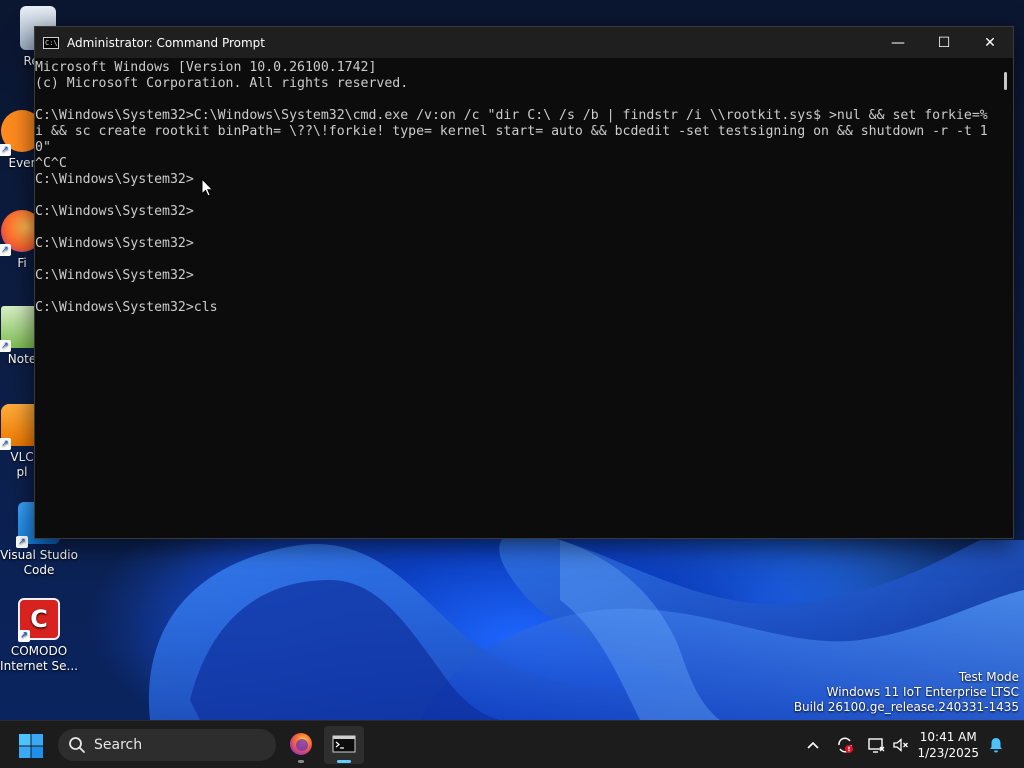 The image size is (1024, 768). What do you see at coordinates (922, 692) in the screenshot?
I see `watermark-line: Windows 11 IoT Enterprise LTSC` at bounding box center [922, 692].